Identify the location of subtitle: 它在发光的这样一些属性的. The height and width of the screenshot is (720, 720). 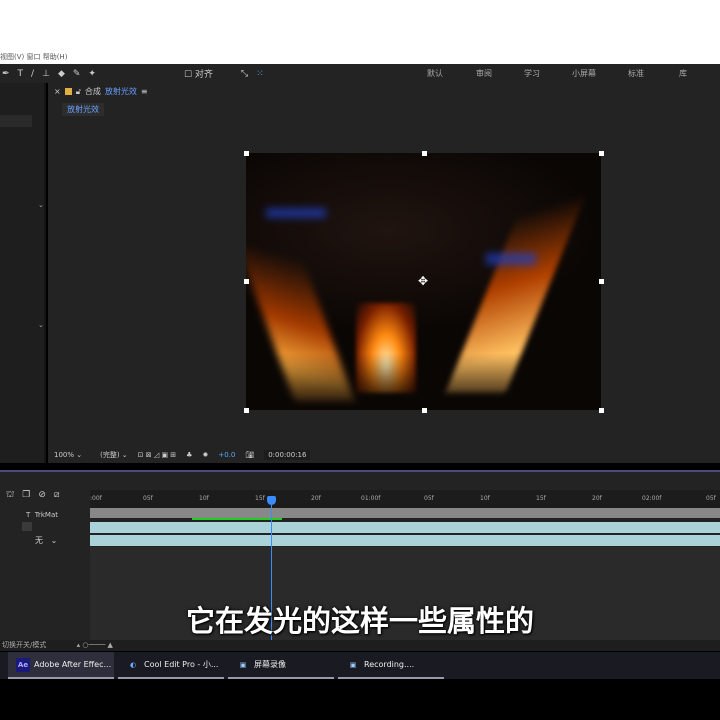
(359, 621).